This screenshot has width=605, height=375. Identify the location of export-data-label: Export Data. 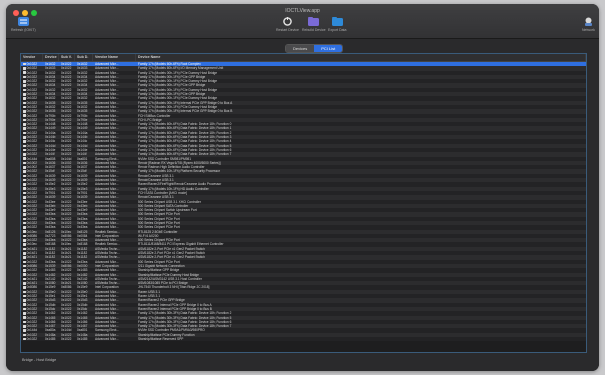
(337, 30).